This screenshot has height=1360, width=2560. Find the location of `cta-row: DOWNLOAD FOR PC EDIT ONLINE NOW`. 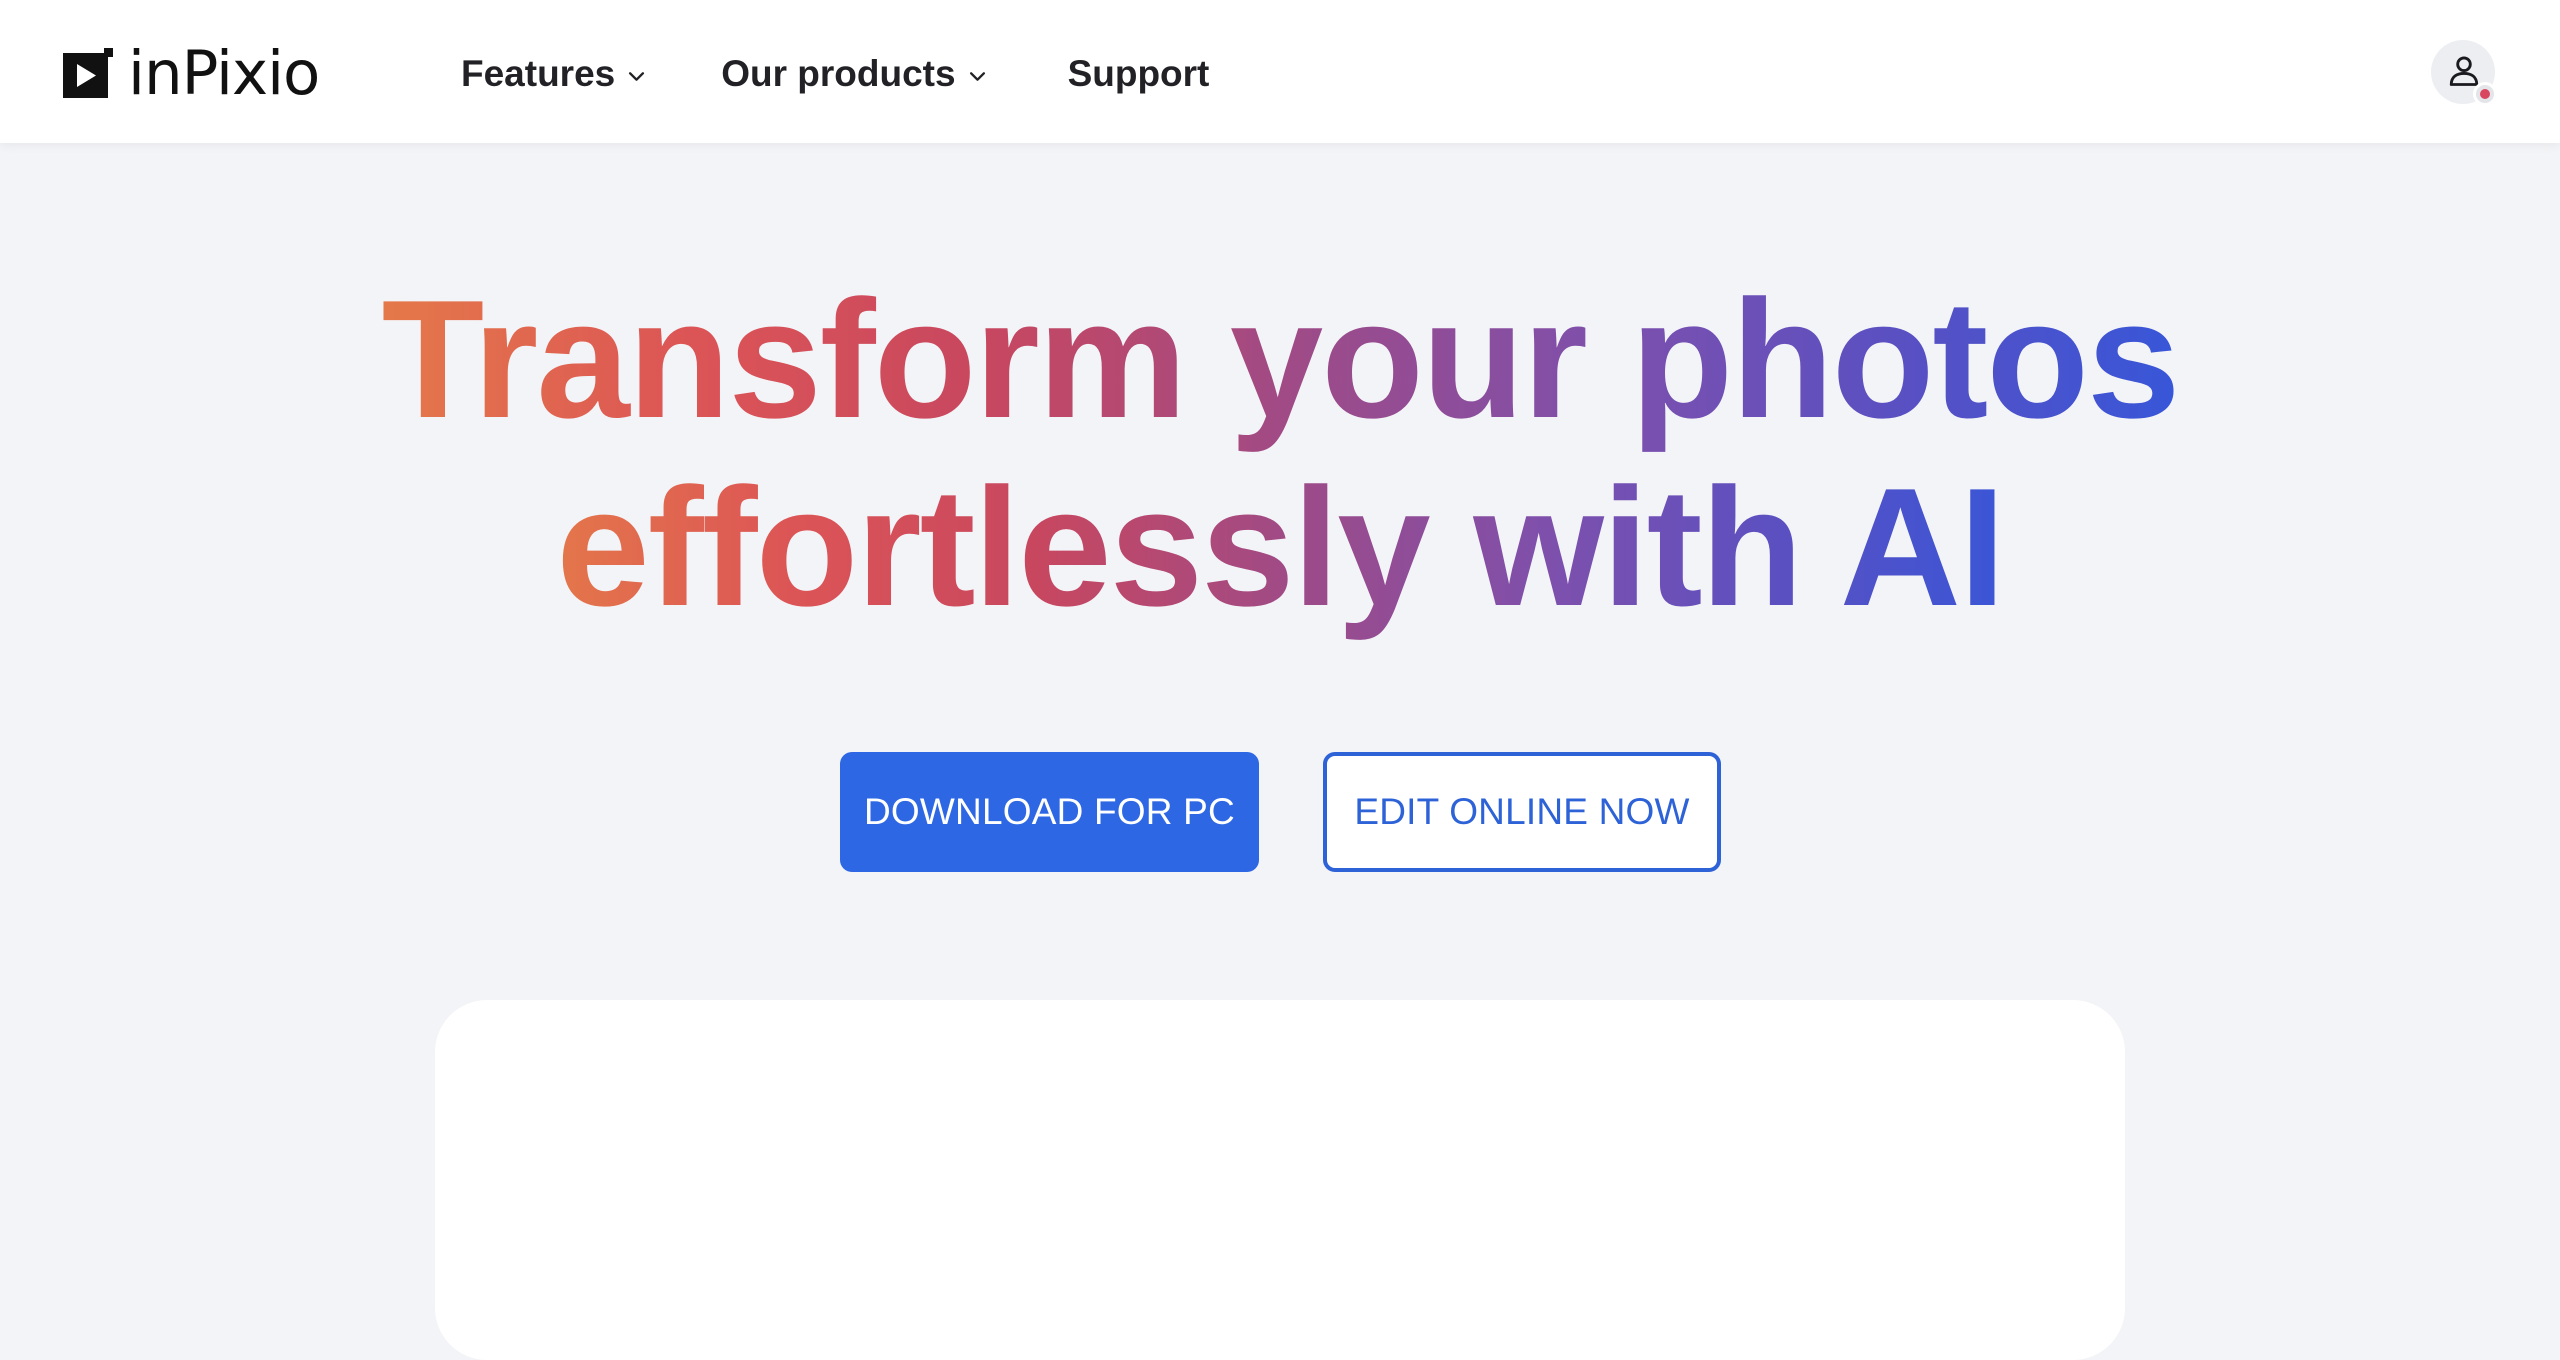

cta-row: DOWNLOAD FOR PC EDIT ONLINE NOW is located at coordinates (1280, 812).